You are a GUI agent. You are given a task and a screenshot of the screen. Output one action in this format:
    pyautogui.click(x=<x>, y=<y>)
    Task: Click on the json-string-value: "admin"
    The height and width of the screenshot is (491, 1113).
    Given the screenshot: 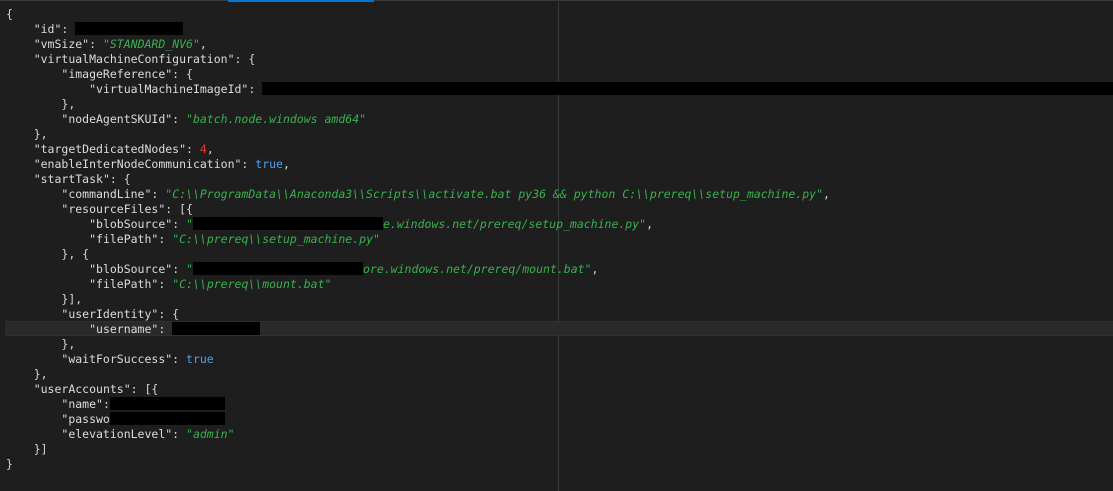 What is the action you would take?
    pyautogui.click(x=210, y=434)
    